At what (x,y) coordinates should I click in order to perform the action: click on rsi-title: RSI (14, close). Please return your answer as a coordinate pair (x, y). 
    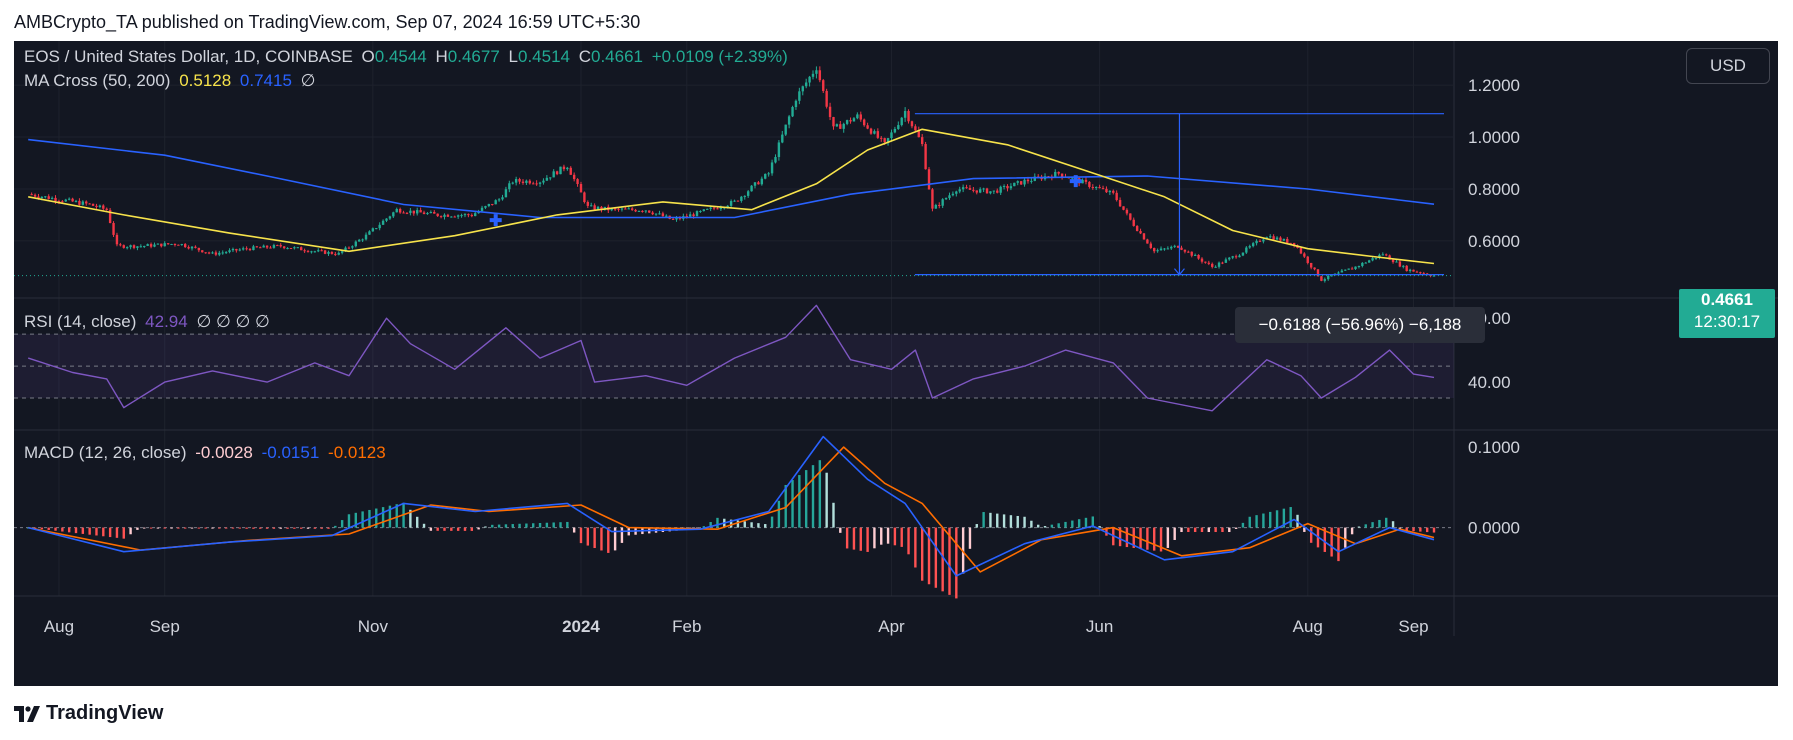
    Looking at the image, I should click on (80, 321).